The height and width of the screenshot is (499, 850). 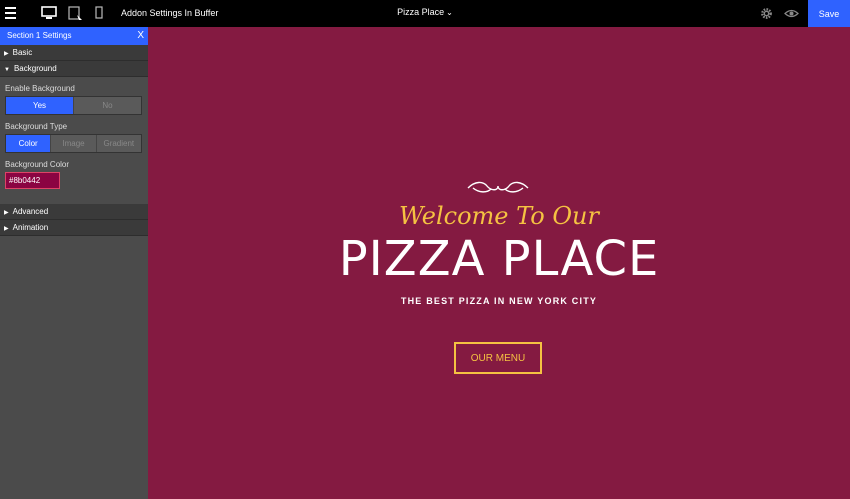 What do you see at coordinates (74, 228) in the screenshot?
I see `section-animation: ▶ Animation` at bounding box center [74, 228].